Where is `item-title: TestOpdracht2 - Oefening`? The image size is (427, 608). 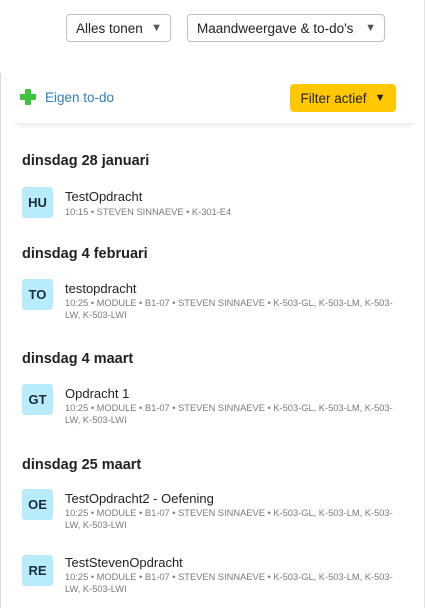 item-title: TestOpdracht2 - Oefening is located at coordinates (139, 498).